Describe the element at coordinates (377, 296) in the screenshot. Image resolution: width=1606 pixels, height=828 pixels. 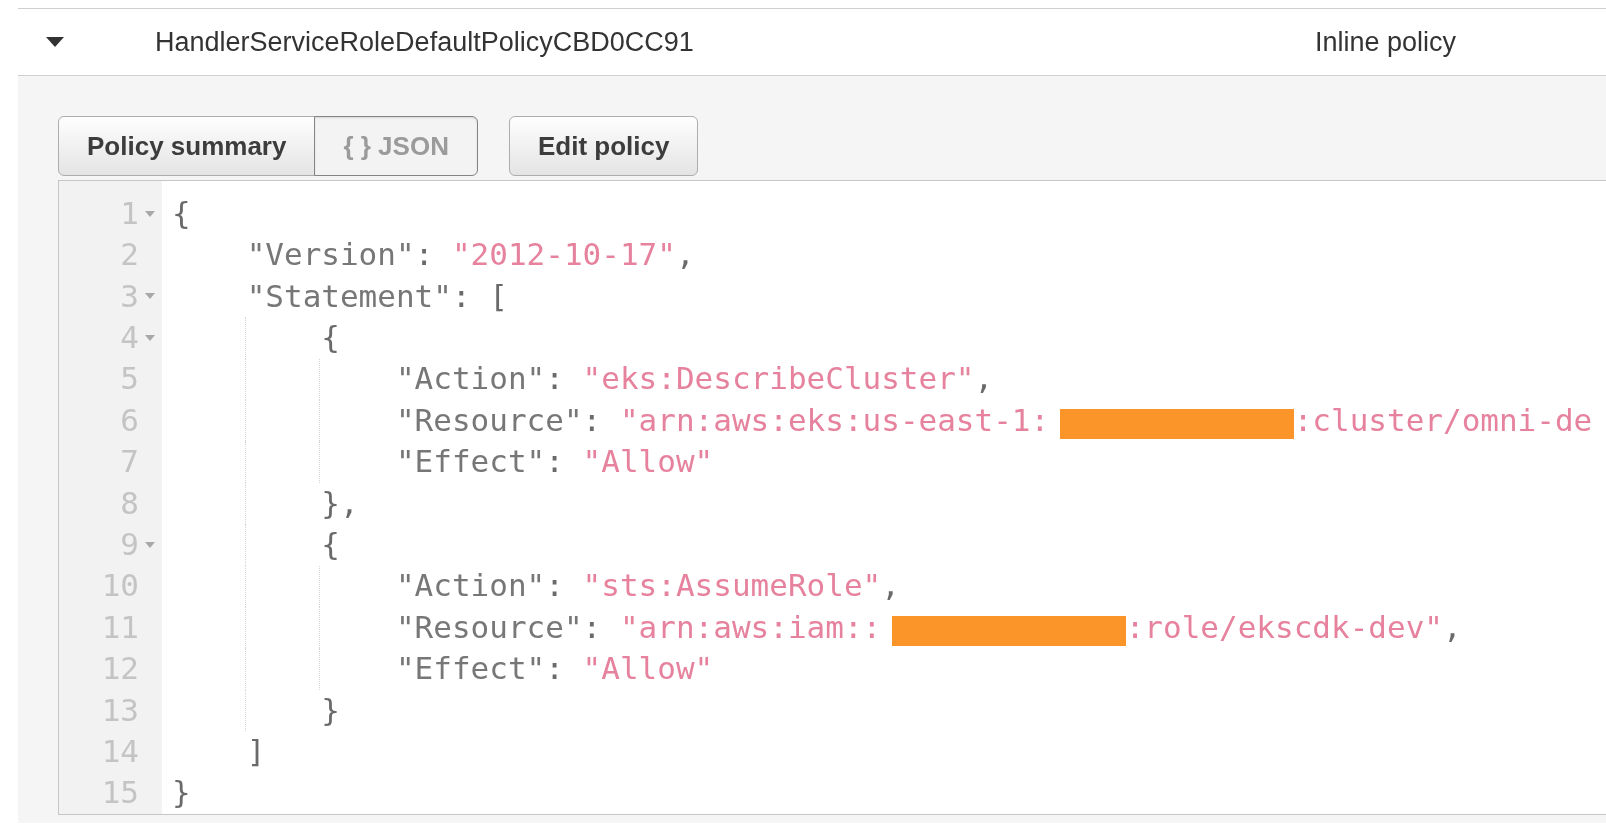
I see `code-text: "Statement": [` at that location.